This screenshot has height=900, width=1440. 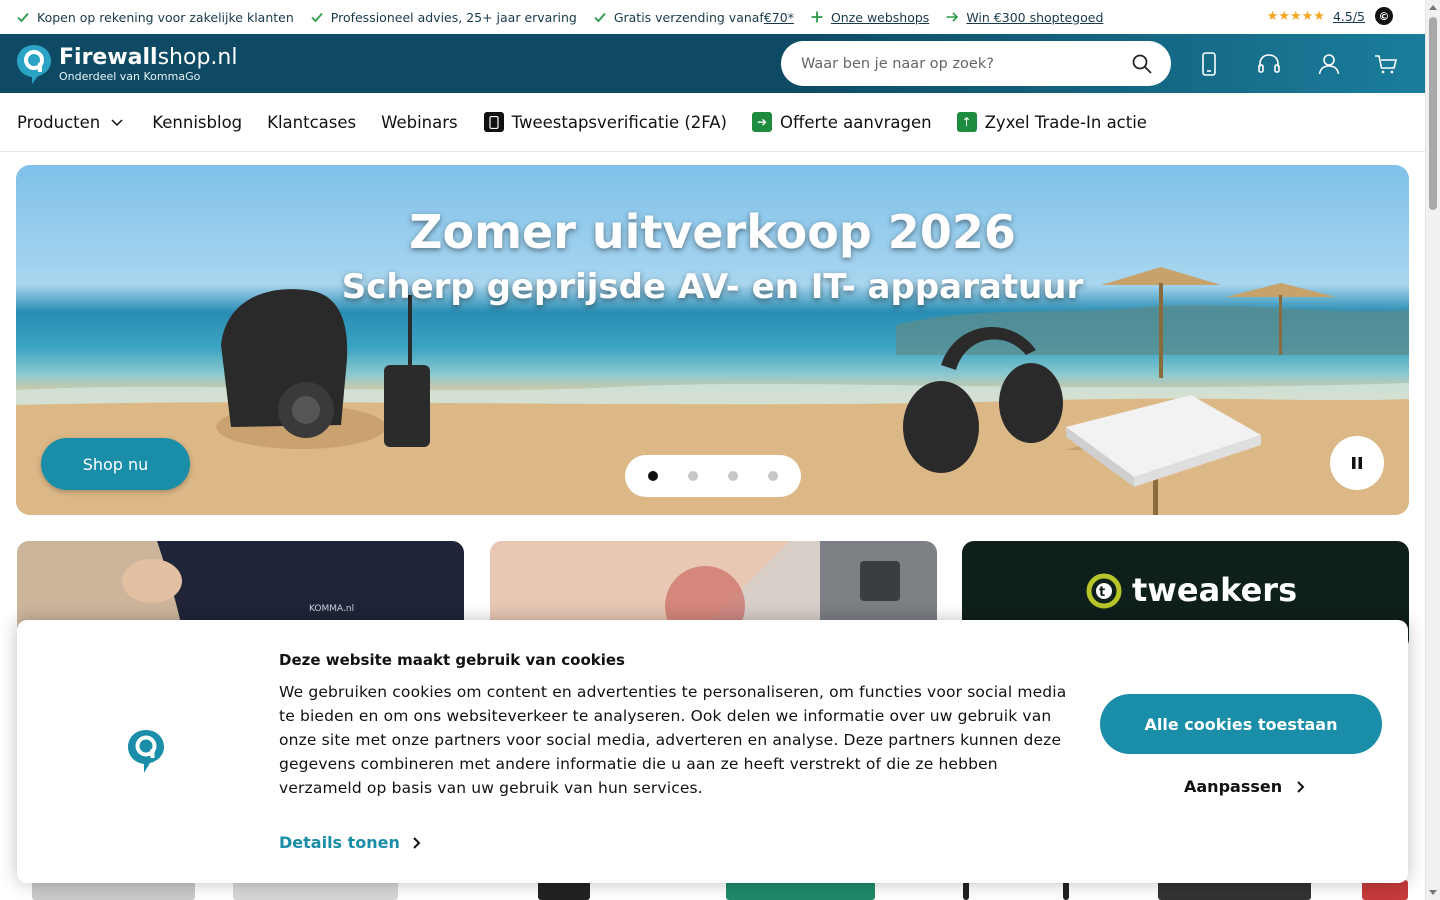 What do you see at coordinates (952, 17) in the screenshot?
I see `arrow-right-icon` at bounding box center [952, 17].